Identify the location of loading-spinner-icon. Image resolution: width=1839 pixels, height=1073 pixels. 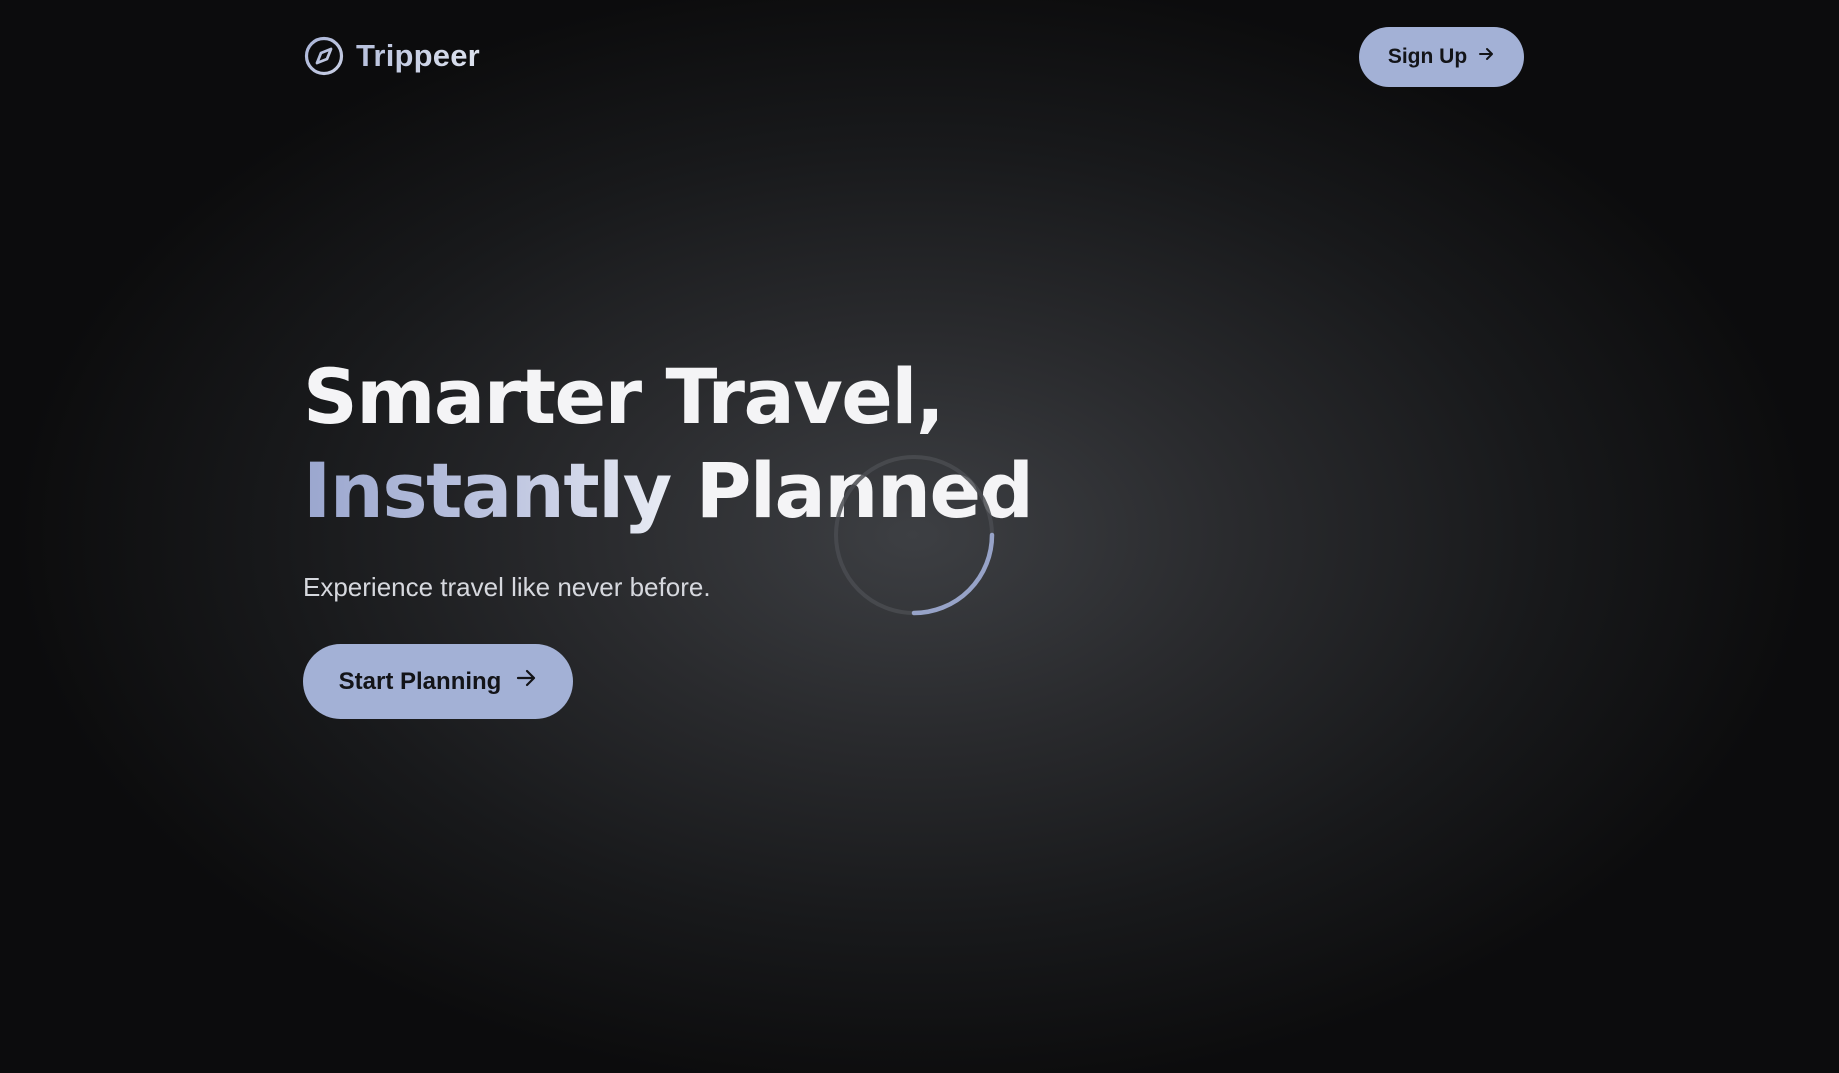
(914, 535).